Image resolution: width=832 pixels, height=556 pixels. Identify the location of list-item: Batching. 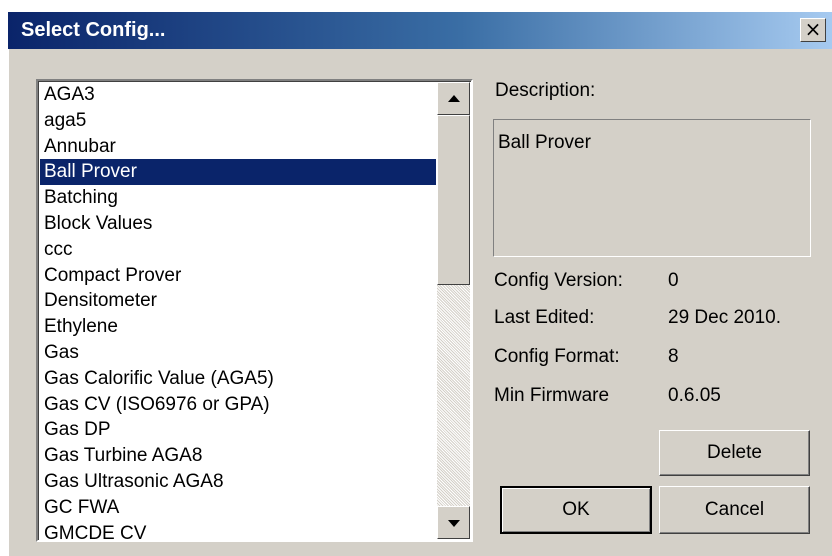
(238, 198).